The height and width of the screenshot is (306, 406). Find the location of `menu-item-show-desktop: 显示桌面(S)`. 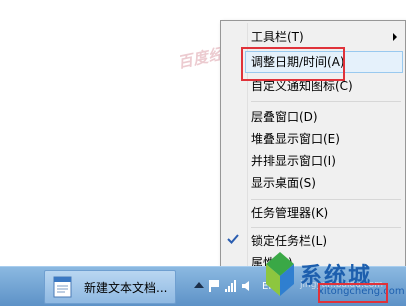

menu-item-show-desktop: 显示桌面(S) is located at coordinates (283, 183).